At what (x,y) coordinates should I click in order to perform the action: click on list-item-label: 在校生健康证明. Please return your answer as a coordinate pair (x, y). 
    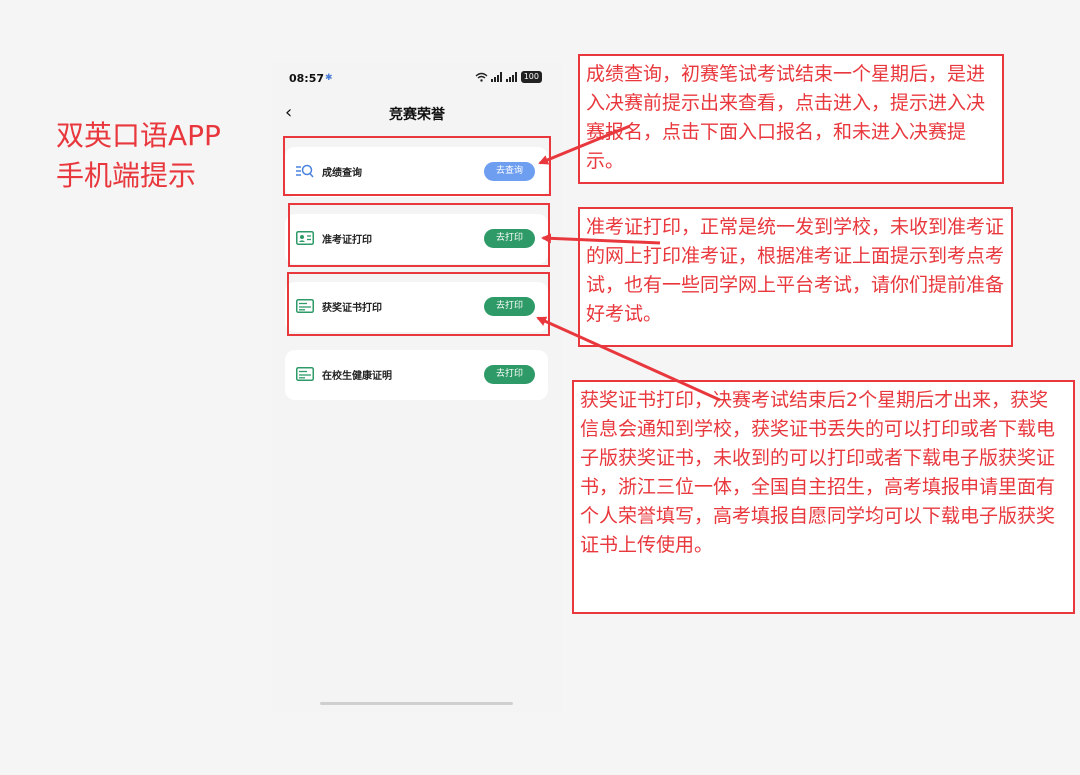
    Looking at the image, I should click on (357, 376).